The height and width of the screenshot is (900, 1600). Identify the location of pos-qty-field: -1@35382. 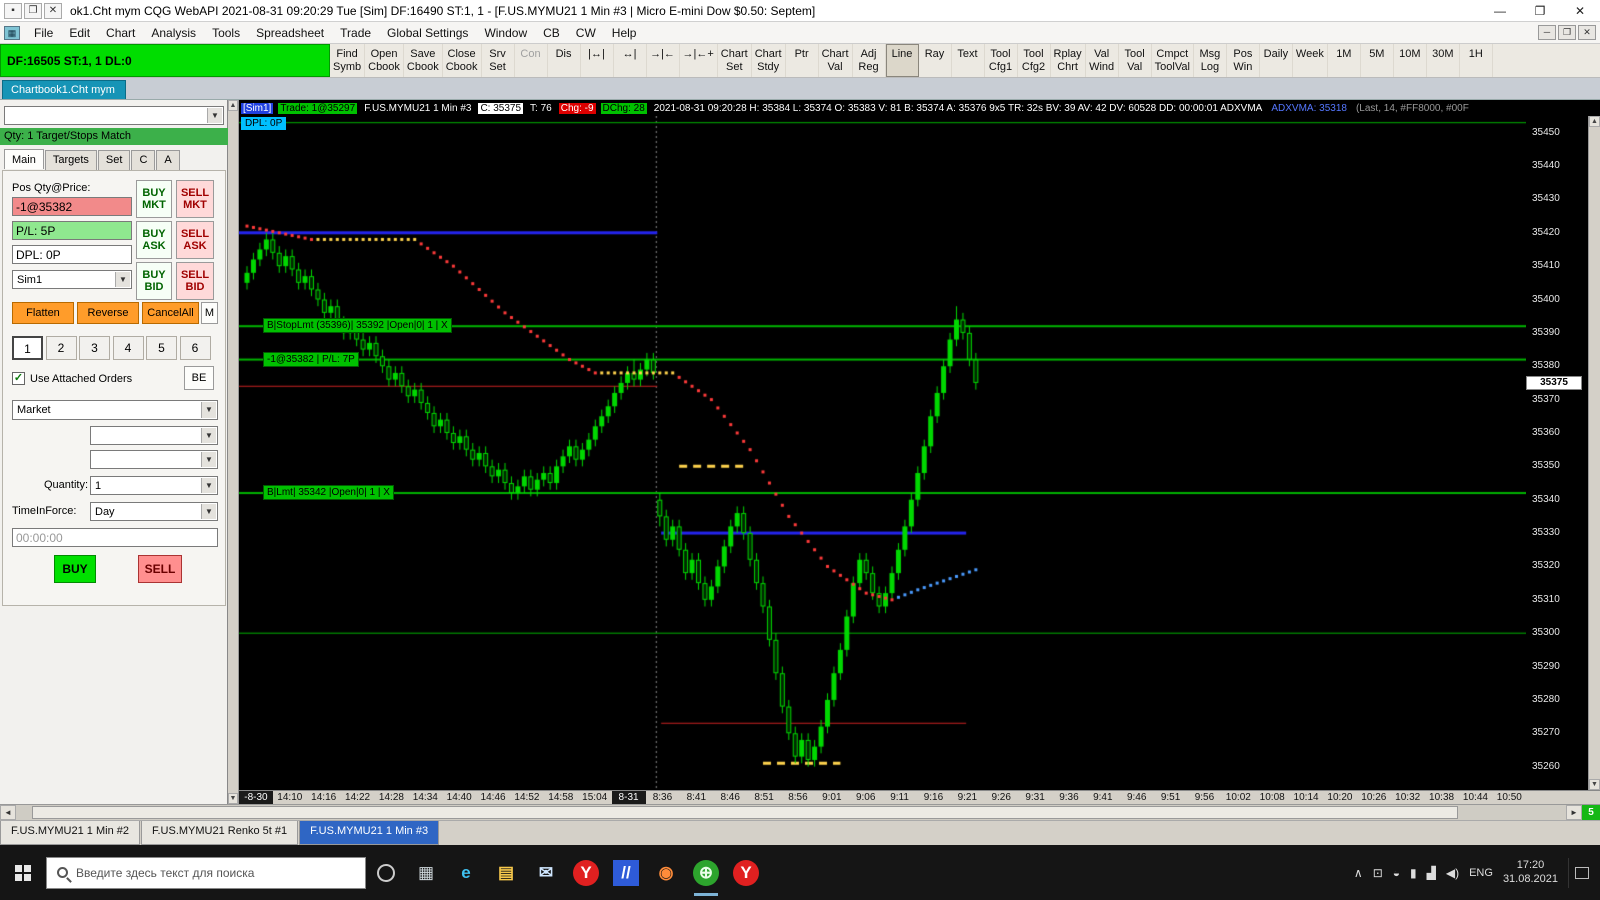
(72, 206).